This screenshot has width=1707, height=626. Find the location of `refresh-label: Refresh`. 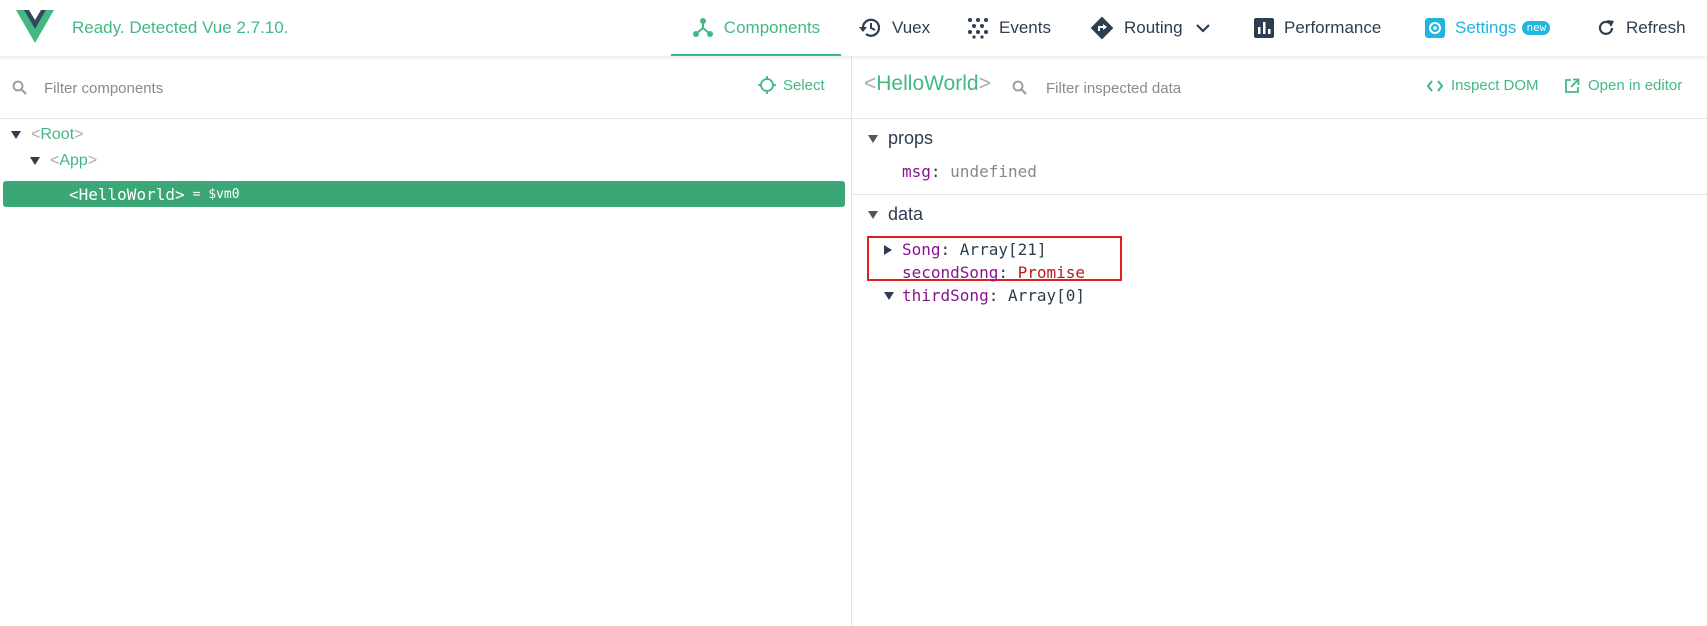

refresh-label: Refresh is located at coordinates (1656, 27).